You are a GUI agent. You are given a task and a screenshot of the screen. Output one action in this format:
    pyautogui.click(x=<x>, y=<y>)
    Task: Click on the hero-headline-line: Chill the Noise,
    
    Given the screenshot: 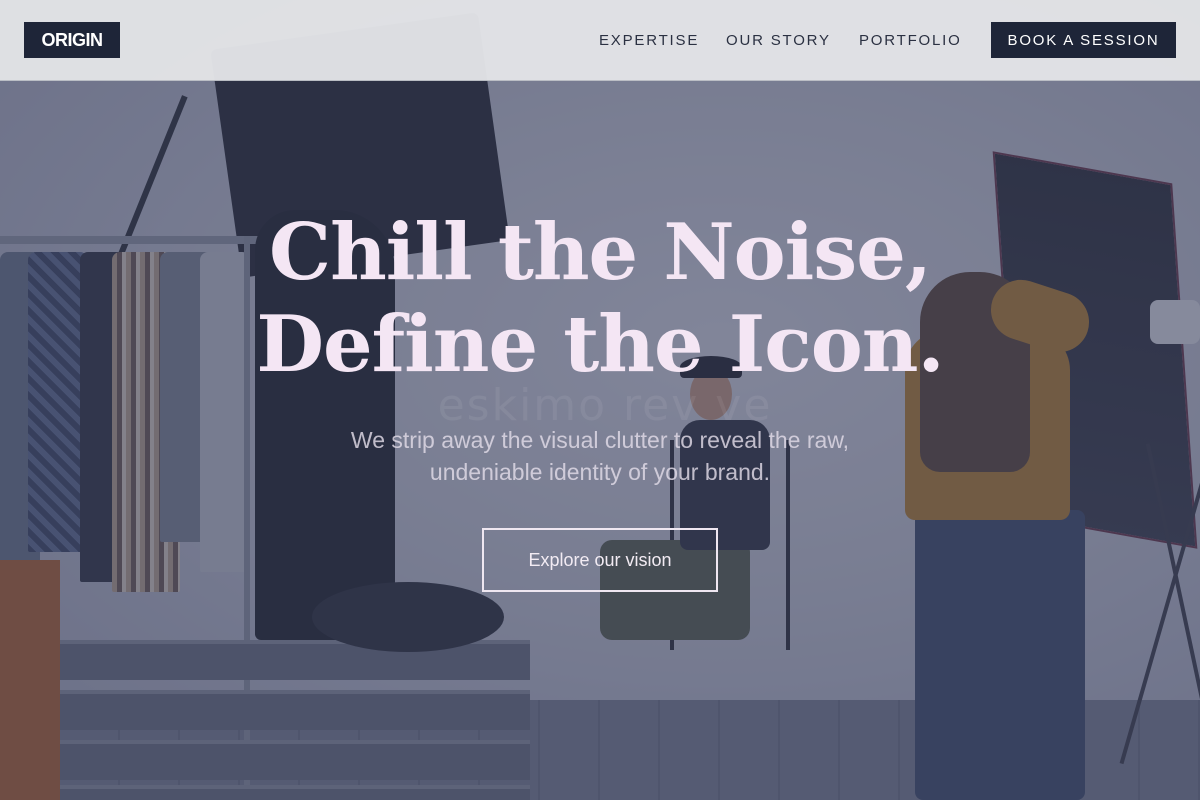 What is the action you would take?
    pyautogui.click(x=600, y=252)
    